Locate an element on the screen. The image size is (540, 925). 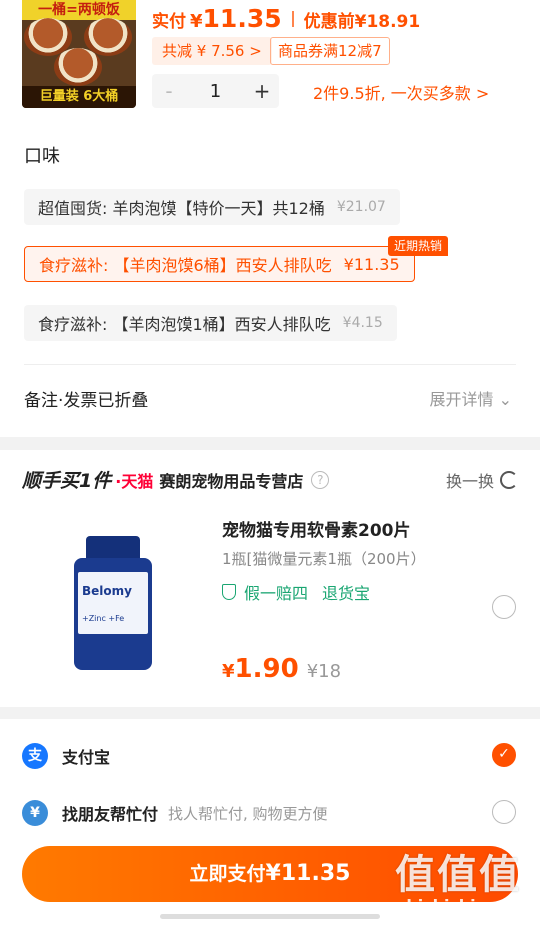
addon-price-value: 1.90 is located at coordinates (266, 669).